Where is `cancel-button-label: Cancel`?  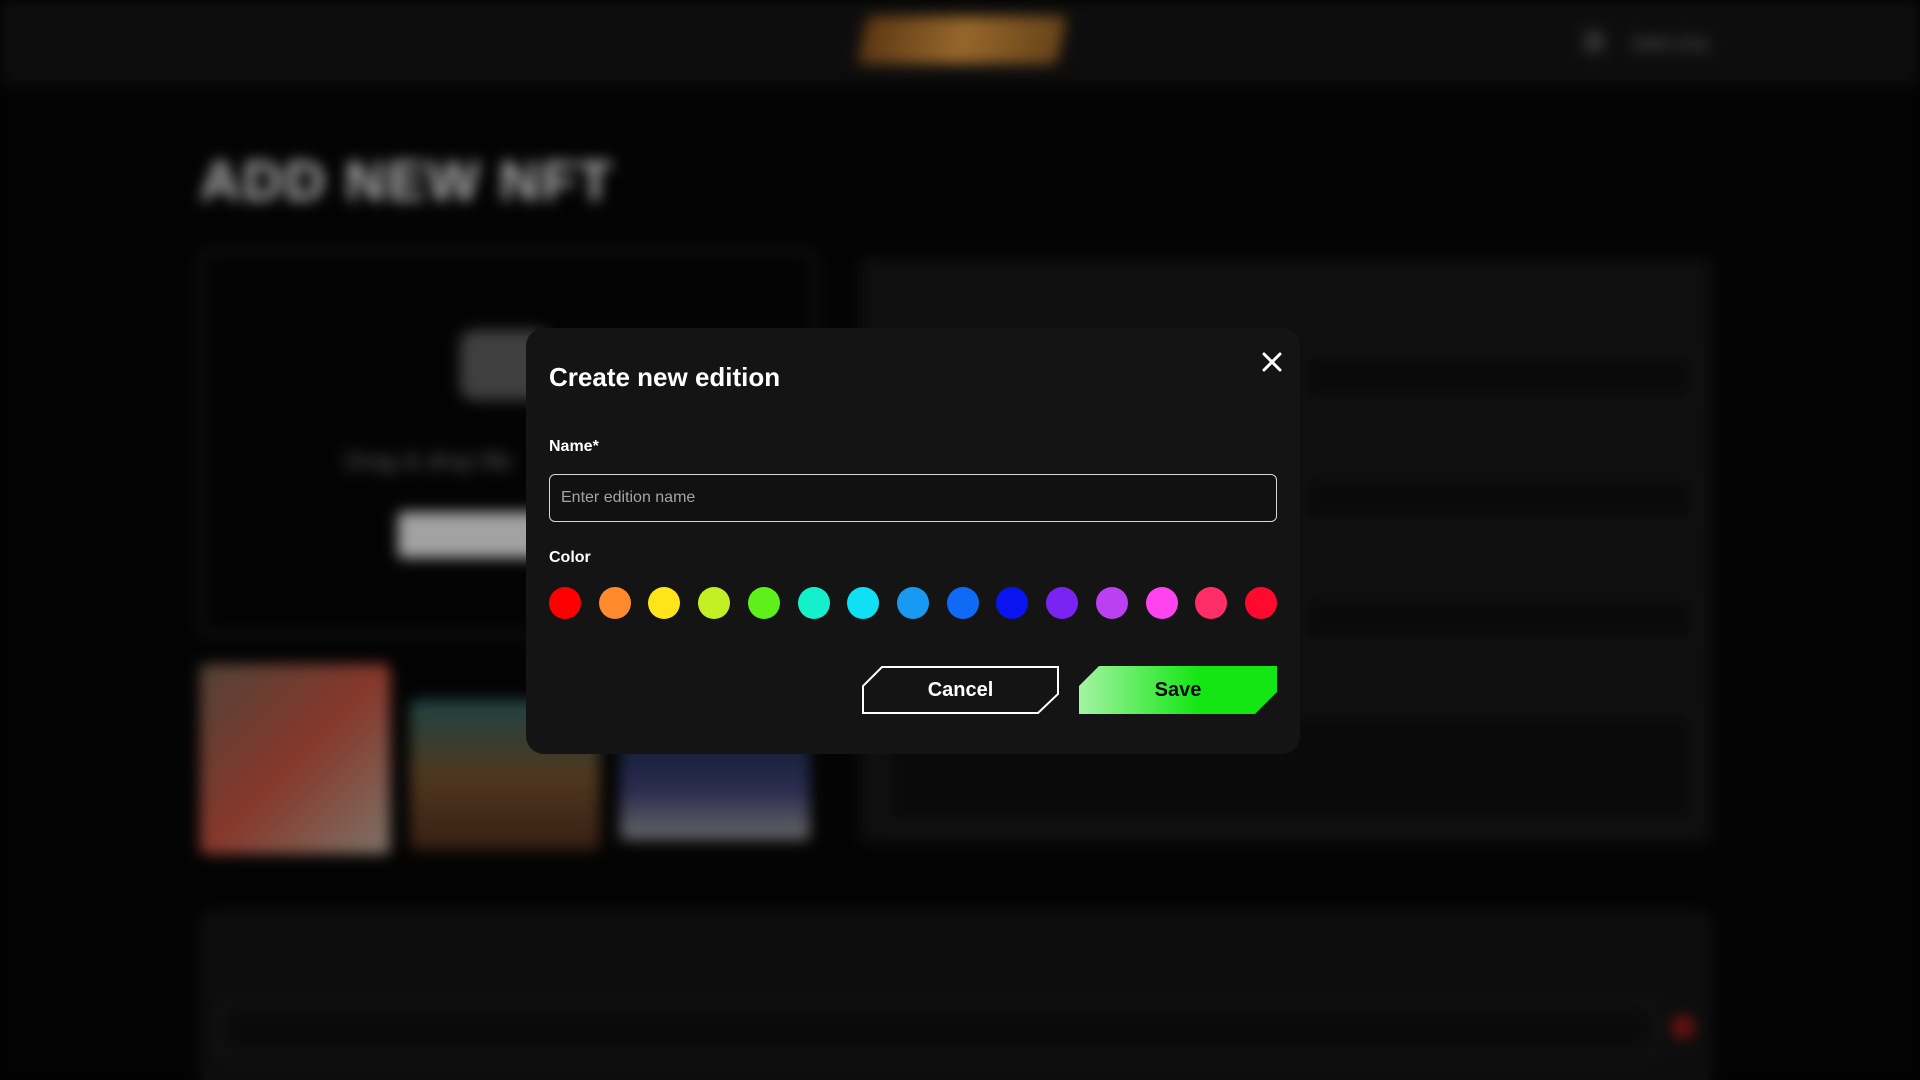
cancel-button-label: Cancel is located at coordinates (960, 689).